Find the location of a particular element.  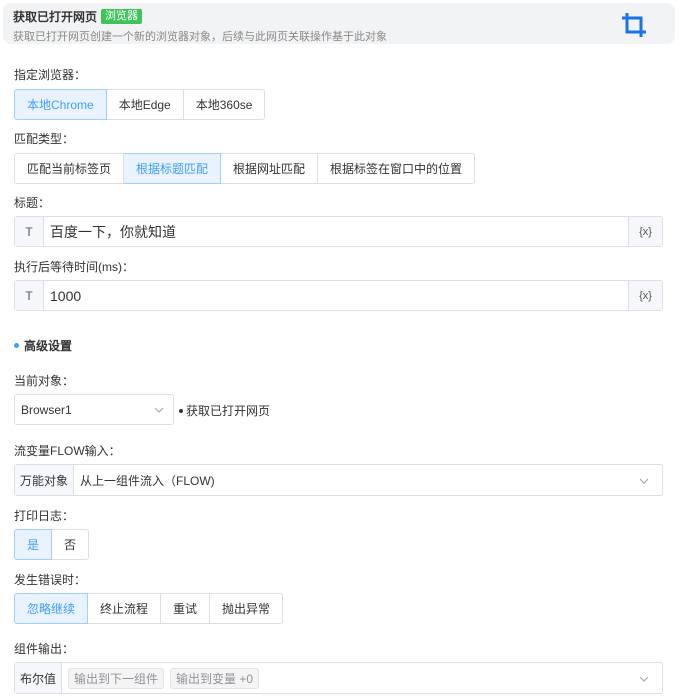

option-retry: 重试 is located at coordinates (186, 608).